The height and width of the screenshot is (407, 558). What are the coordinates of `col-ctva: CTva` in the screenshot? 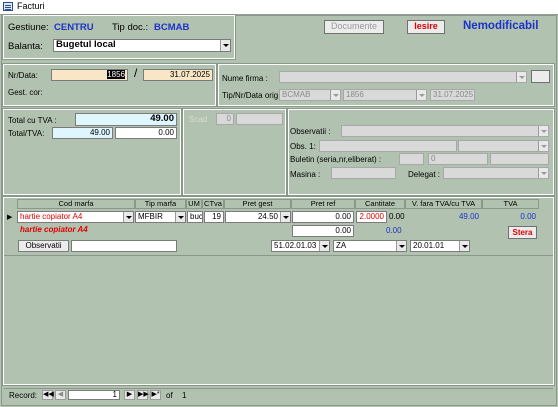 It's located at (213, 204).